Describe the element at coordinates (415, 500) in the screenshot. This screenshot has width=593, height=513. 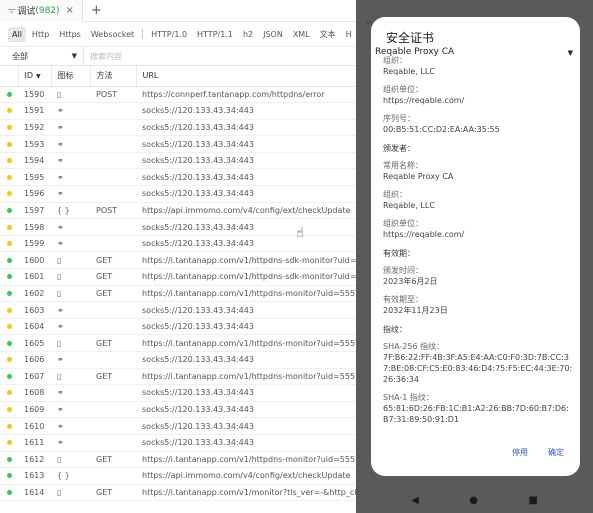
I see `nav-back-icon: ◀` at that location.